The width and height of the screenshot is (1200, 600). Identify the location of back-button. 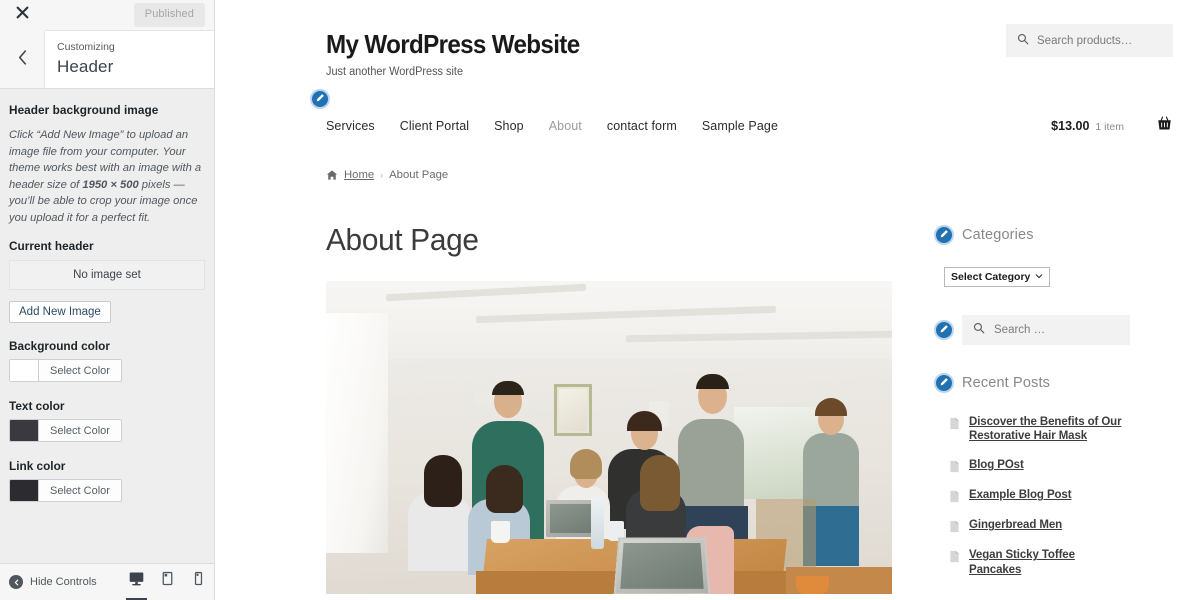
(22, 59).